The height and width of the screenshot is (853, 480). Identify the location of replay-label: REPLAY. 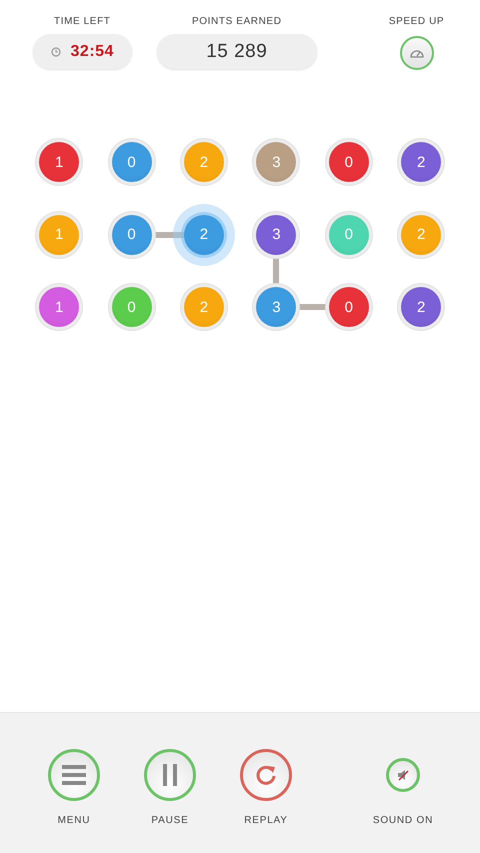
(266, 820).